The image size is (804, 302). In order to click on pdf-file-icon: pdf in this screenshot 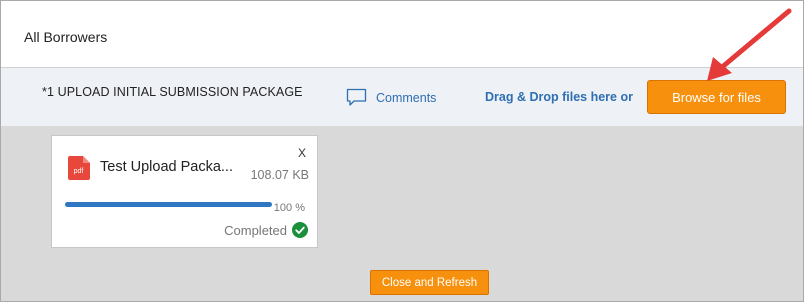, I will do `click(79, 168)`.